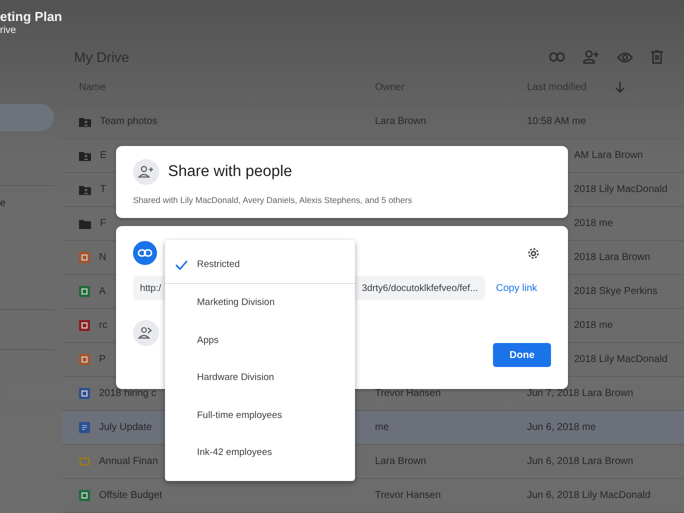  Describe the element at coordinates (146, 333) in the screenshot. I see `people-icon` at that location.